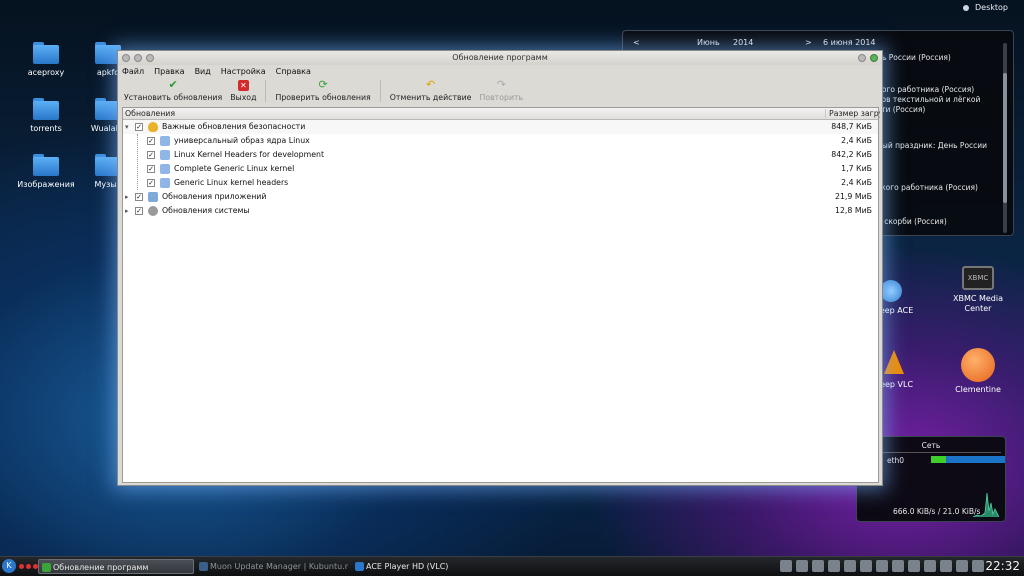 This screenshot has width=1024, height=576. I want to click on column-header-updates: Обновления, so click(150, 113).